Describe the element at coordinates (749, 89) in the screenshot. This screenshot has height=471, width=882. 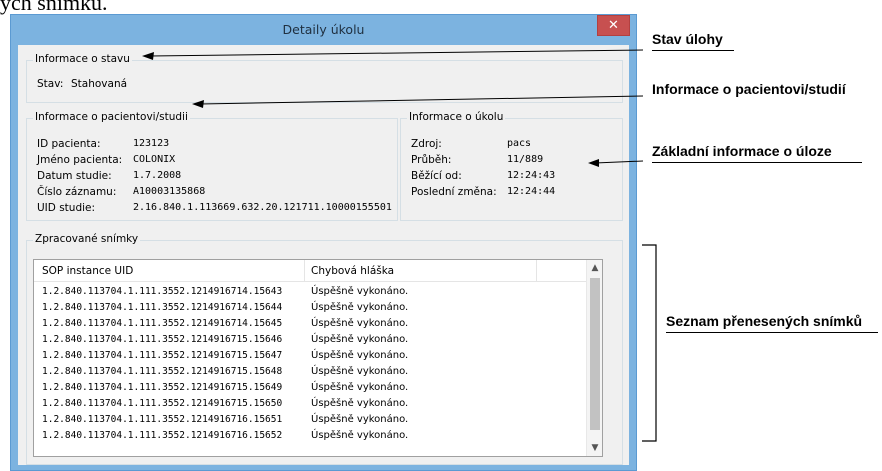
I see `annotation-patient: Informace o pacientovi/studií` at that location.